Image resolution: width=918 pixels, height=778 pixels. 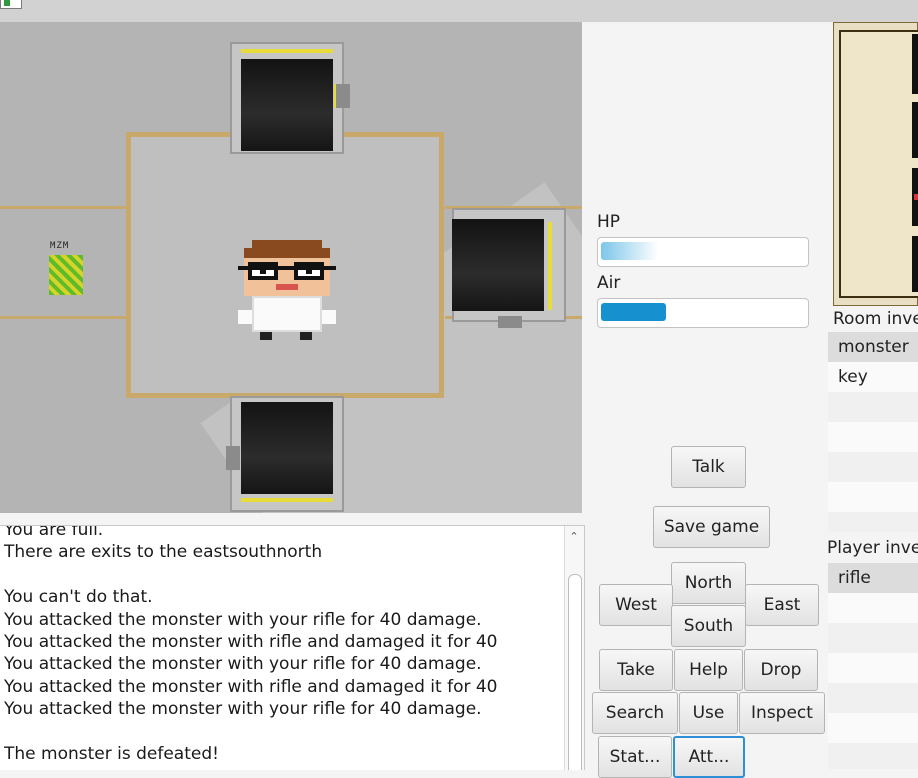 I want to click on inspect-button: Inspect, so click(x=782, y=713).